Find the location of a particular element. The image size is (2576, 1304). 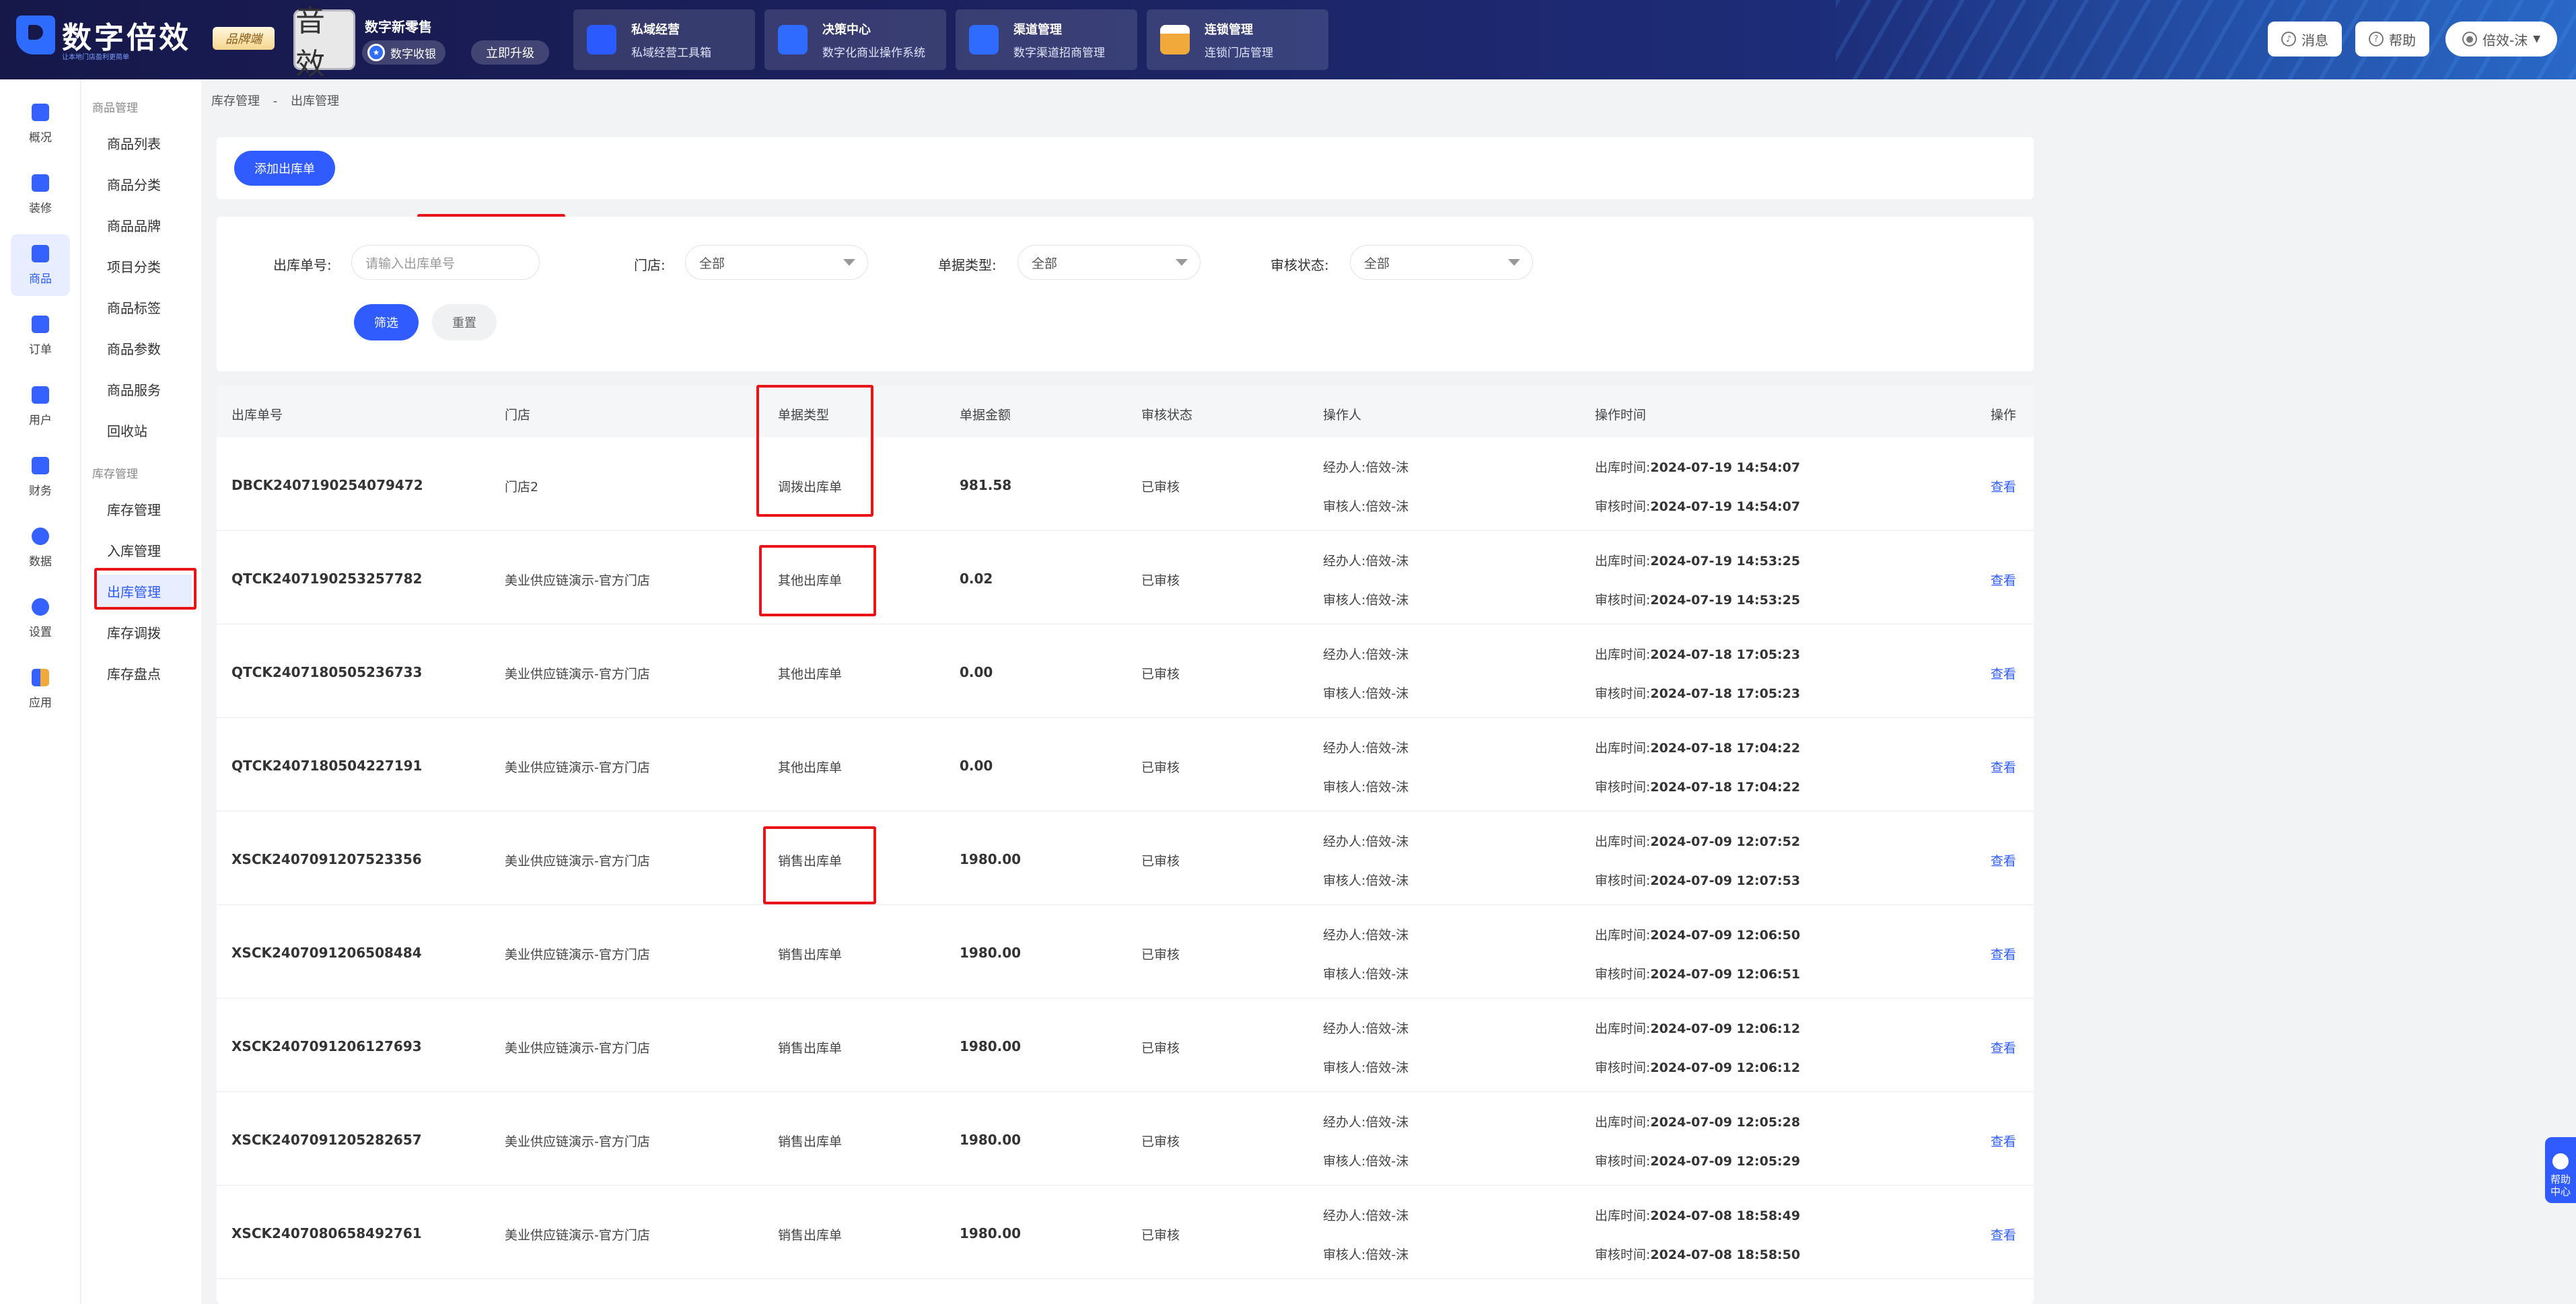

finance-icon is located at coordinates (40, 465).